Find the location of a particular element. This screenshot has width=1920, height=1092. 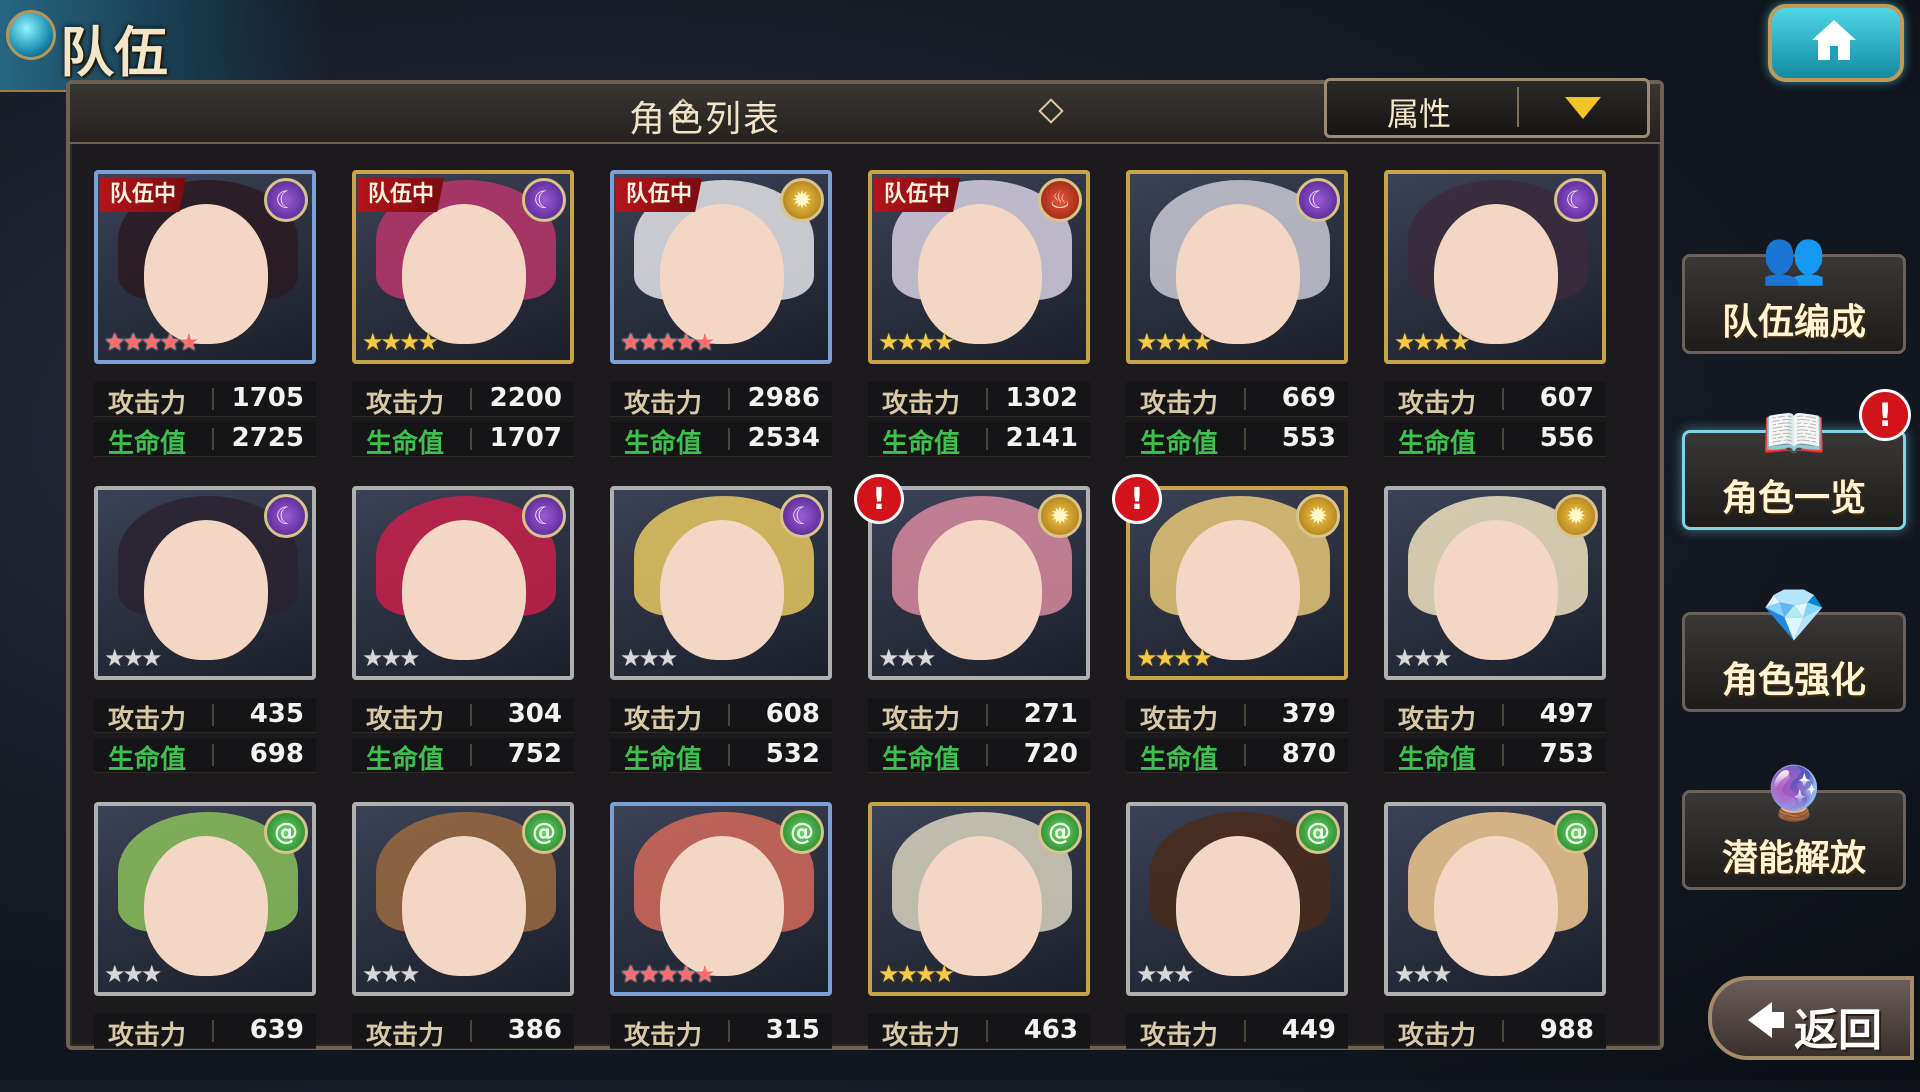

attack-value: 449 is located at coordinates (1308, 1030).